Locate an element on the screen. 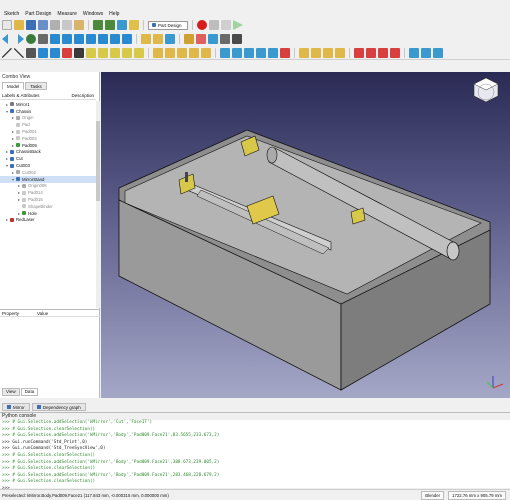 This screenshot has width=510, height=500. clone-icon is located at coordinates (139, 52).